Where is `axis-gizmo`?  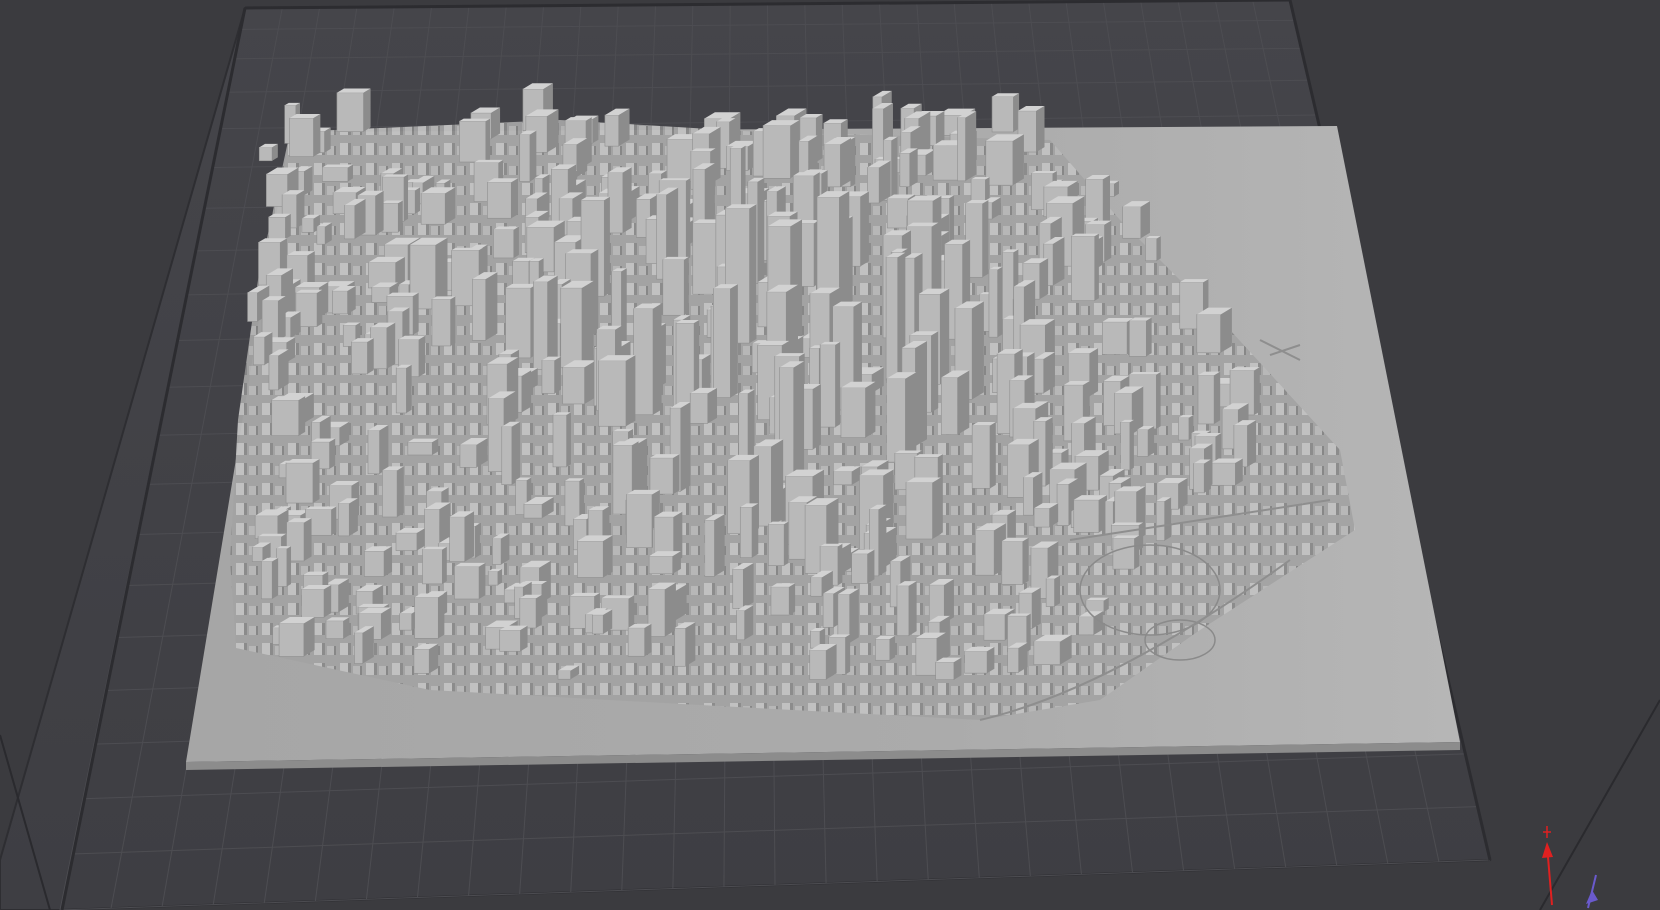 axis-gizmo is located at coordinates (1570, 867).